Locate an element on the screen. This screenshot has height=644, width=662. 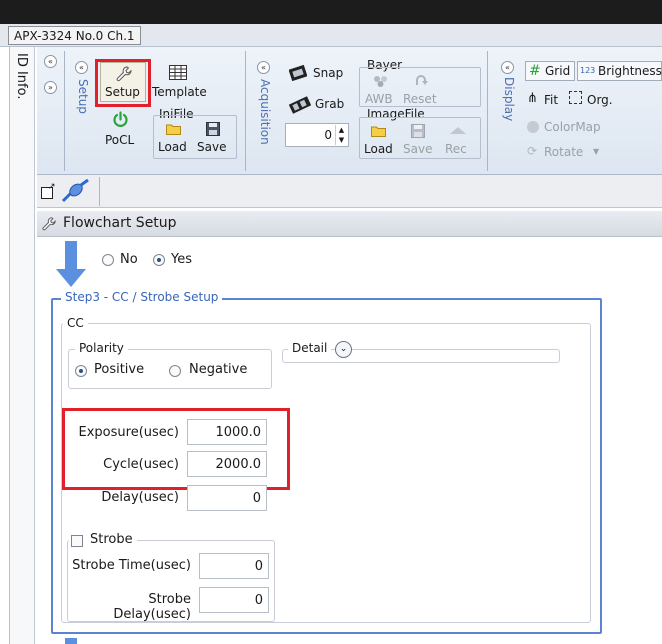
yes-label: Yes is located at coordinates (181, 259).